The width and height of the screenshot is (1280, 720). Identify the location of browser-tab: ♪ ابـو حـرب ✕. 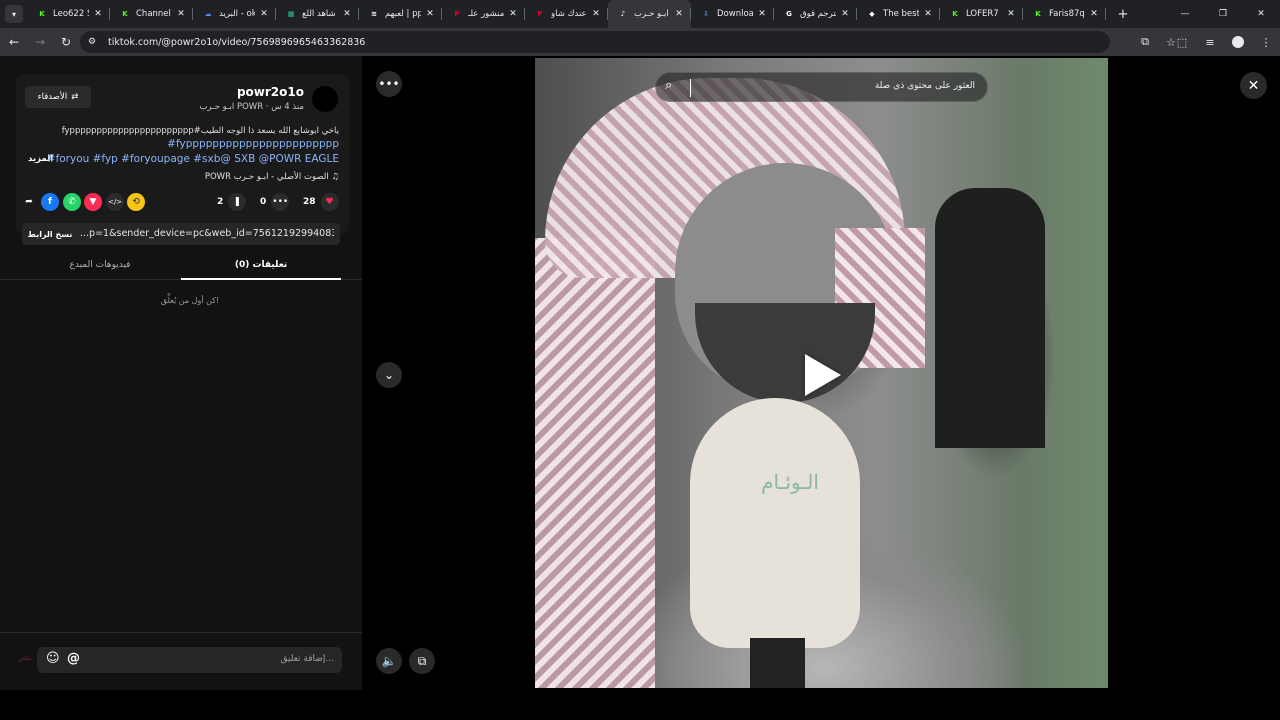
(649, 14).